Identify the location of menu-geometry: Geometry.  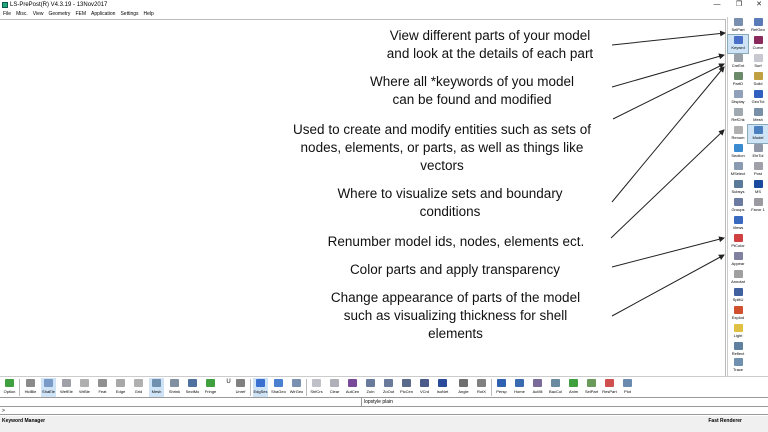
(59, 14).